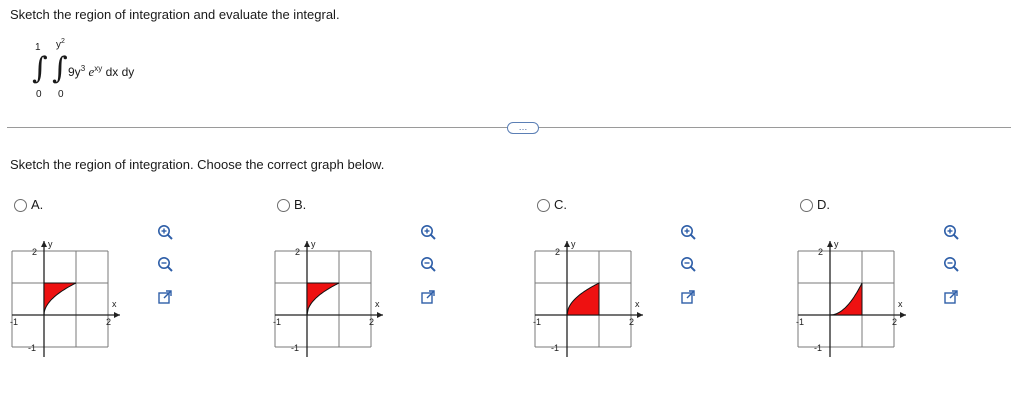 Image resolution: width=1018 pixels, height=411 pixels. I want to click on integrand: 9y3 exy dx dy, so click(101, 71).